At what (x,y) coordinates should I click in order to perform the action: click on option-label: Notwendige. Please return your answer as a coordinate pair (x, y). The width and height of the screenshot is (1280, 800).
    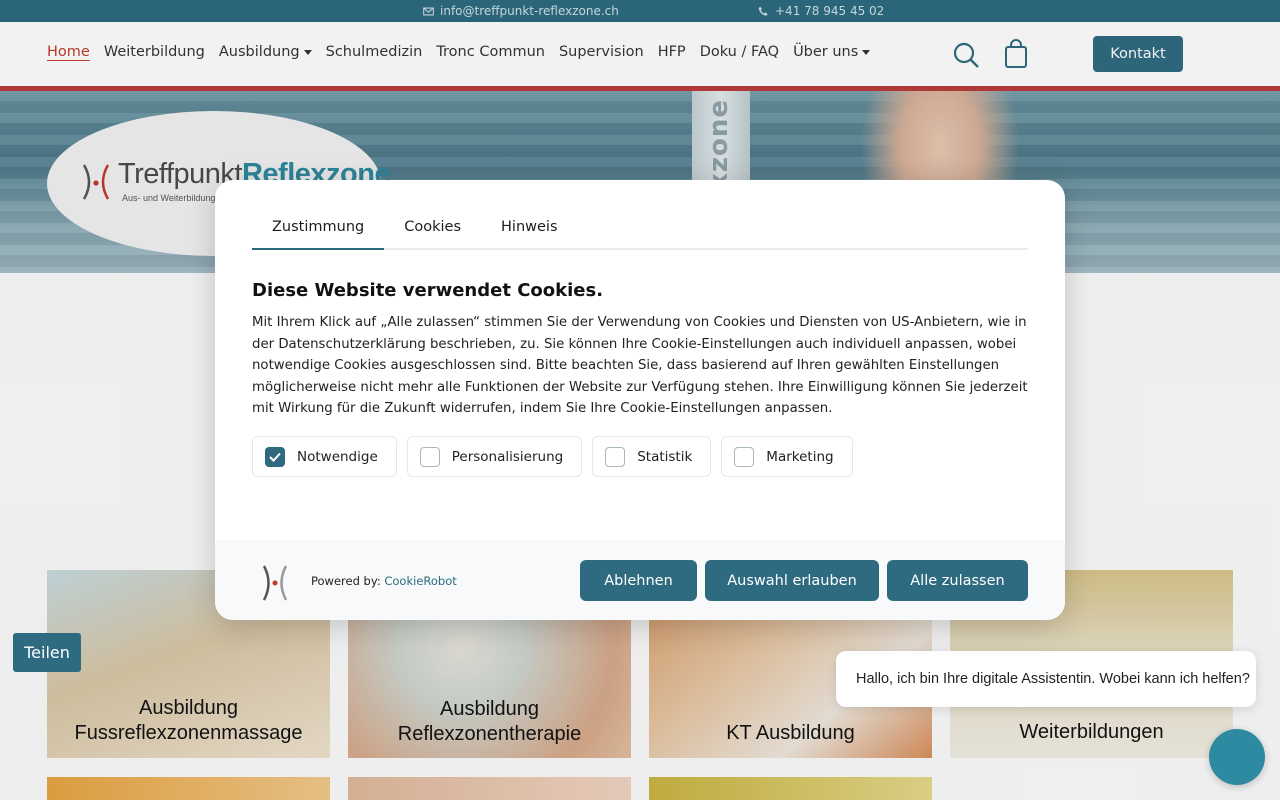
    Looking at the image, I should click on (337, 456).